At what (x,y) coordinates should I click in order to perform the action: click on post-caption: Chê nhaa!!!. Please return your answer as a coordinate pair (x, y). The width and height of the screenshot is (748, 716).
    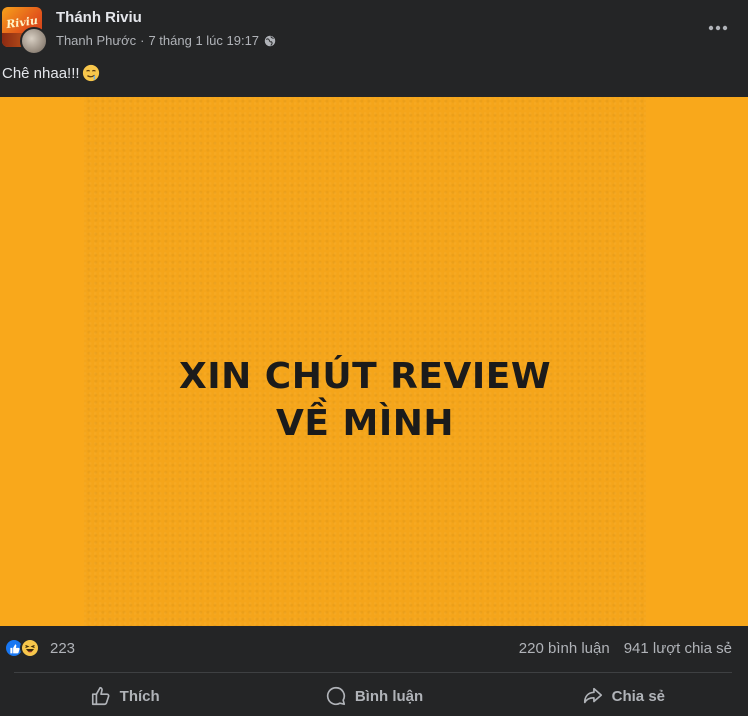
    Looking at the image, I should click on (51, 73).